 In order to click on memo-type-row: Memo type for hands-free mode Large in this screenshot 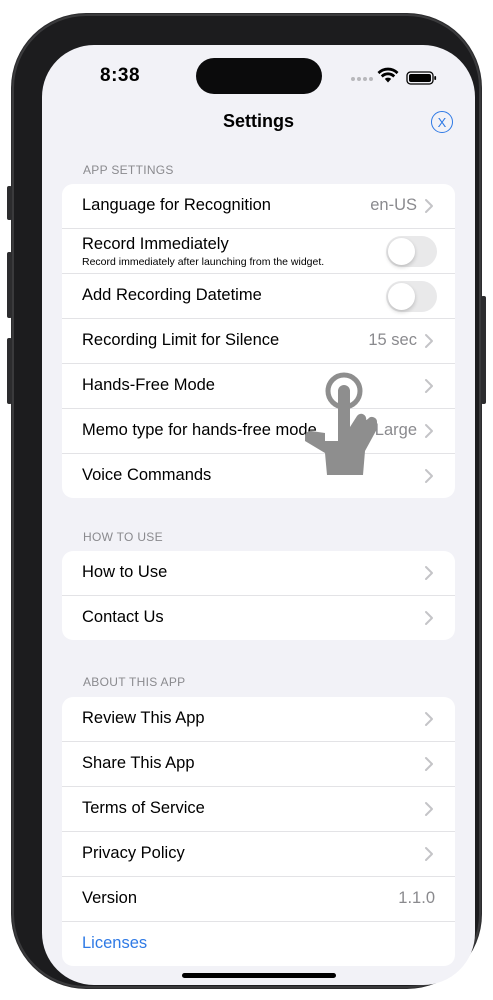, I will do `click(258, 431)`.